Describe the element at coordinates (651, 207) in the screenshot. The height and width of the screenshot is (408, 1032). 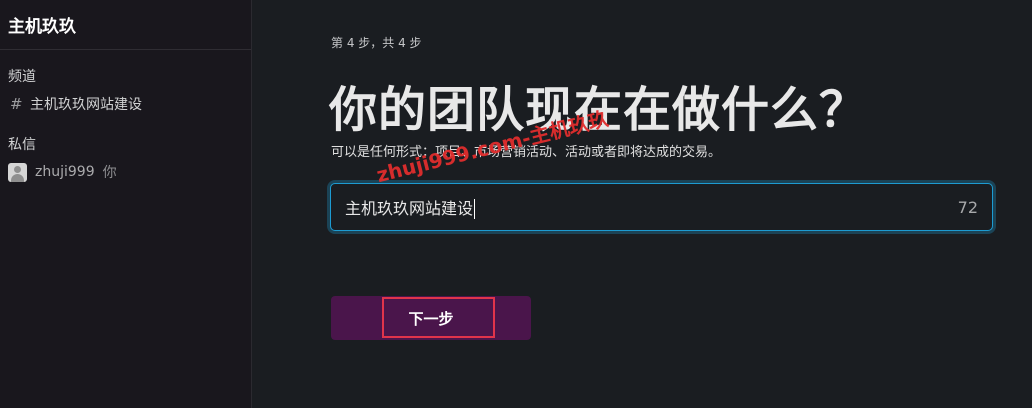
I see `input-value: 主机玖玖网站建设` at that location.